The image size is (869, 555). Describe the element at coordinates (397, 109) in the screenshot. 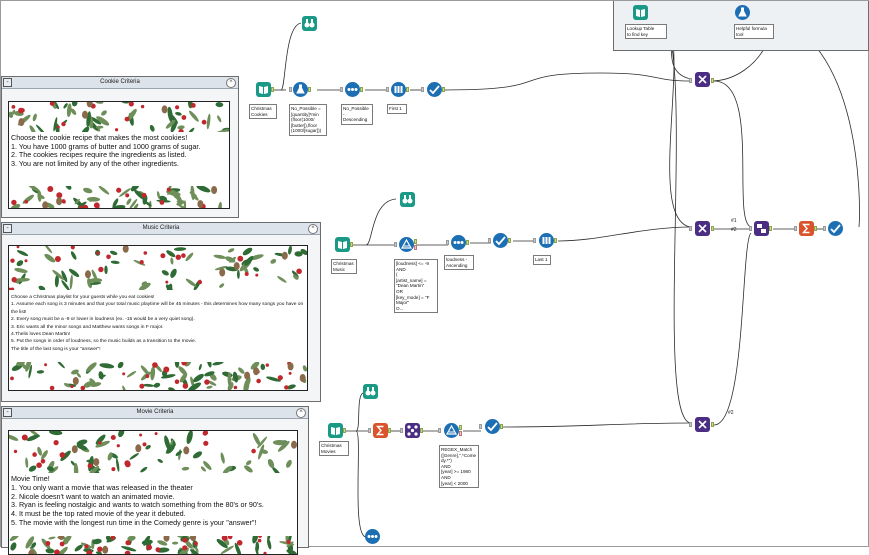

I see `tool-label: First 1` at that location.